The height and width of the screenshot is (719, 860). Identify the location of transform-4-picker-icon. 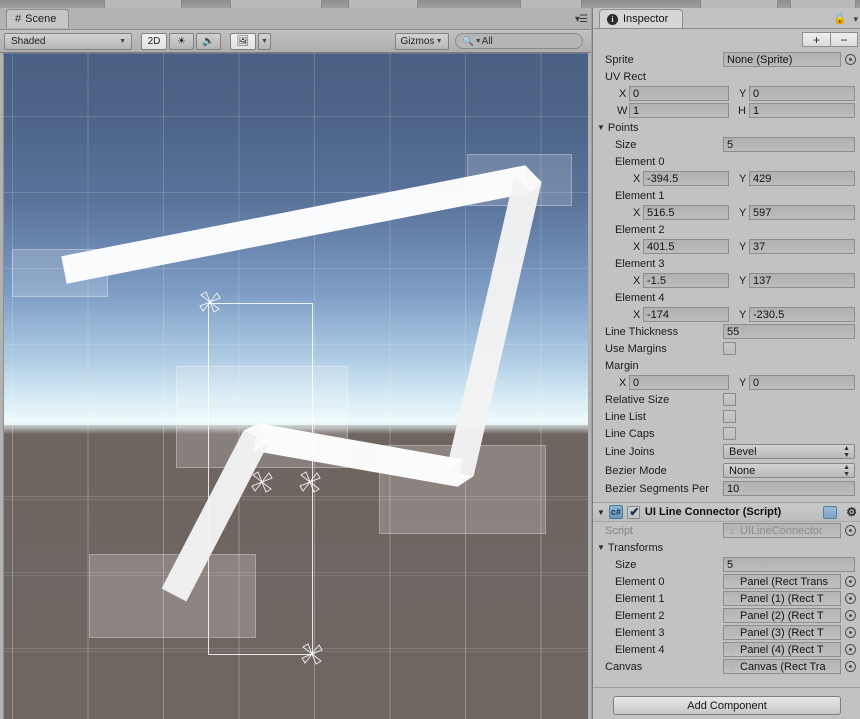
(850, 649).